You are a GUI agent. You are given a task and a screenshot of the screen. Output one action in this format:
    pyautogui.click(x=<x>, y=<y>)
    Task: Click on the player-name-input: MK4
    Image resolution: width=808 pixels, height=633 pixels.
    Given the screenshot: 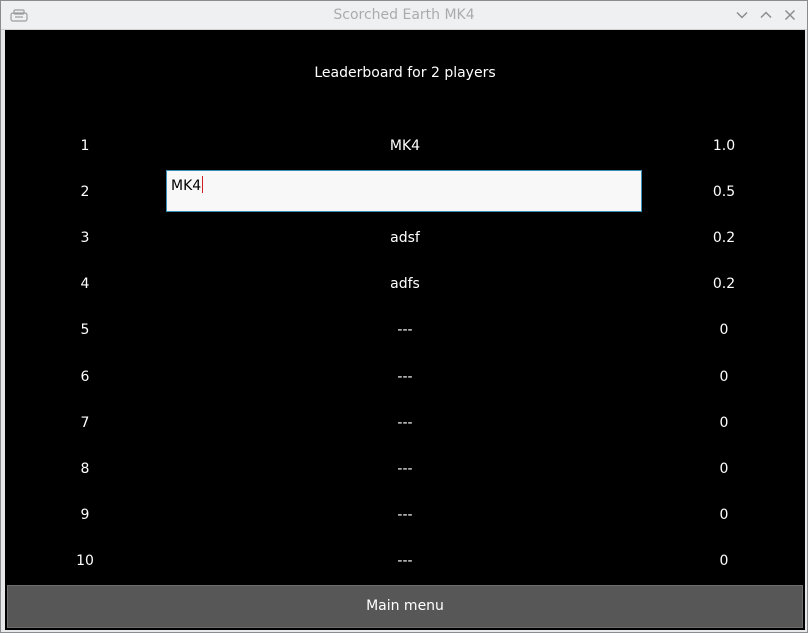 What is the action you would take?
    pyautogui.click(x=404, y=191)
    